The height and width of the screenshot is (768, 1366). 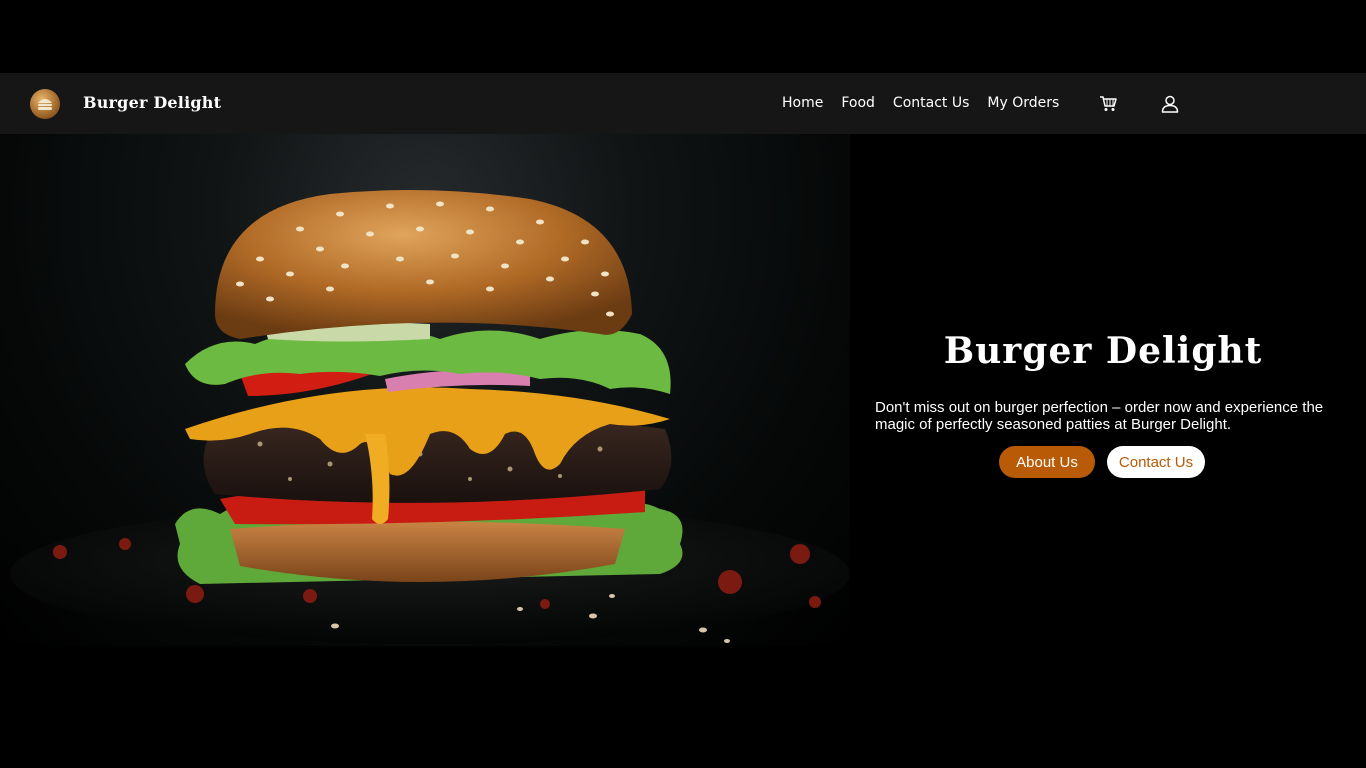 What do you see at coordinates (1103, 351) in the screenshot?
I see `hero-title: Burger Delight` at bounding box center [1103, 351].